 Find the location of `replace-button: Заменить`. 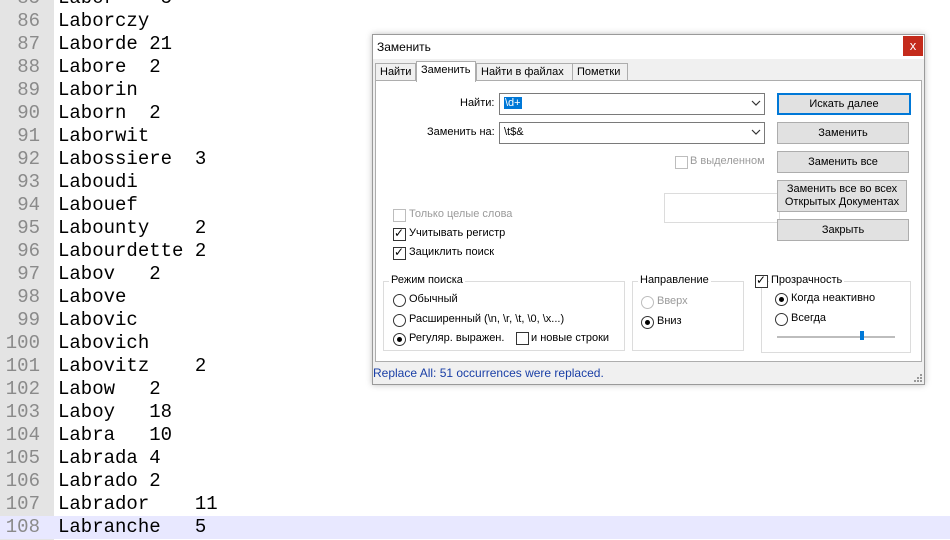

replace-button: Заменить is located at coordinates (843, 133).